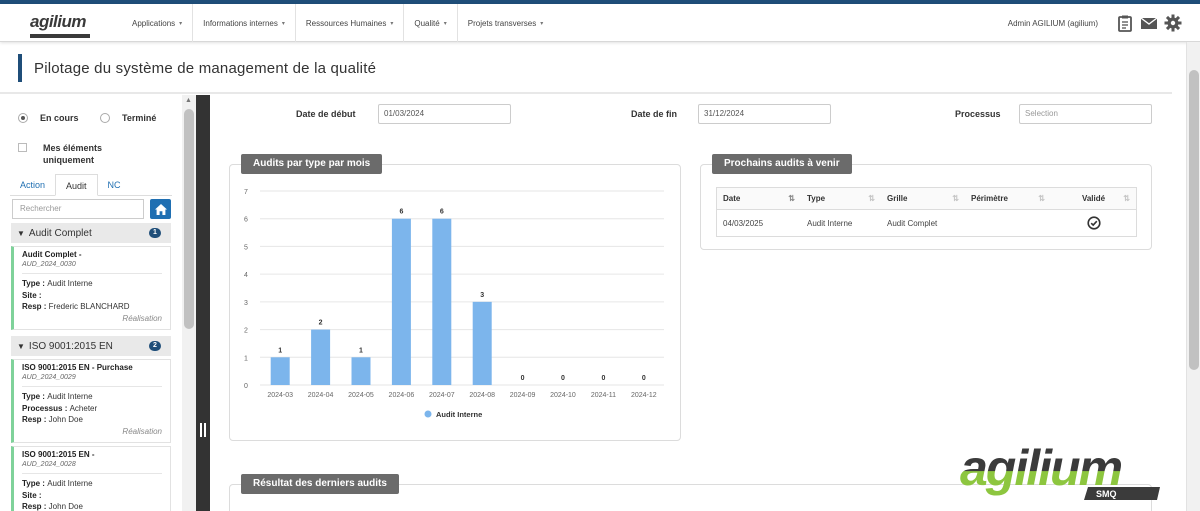  Describe the element at coordinates (189, 219) in the screenshot. I see `sidebar-scrollbar-thumb` at that location.